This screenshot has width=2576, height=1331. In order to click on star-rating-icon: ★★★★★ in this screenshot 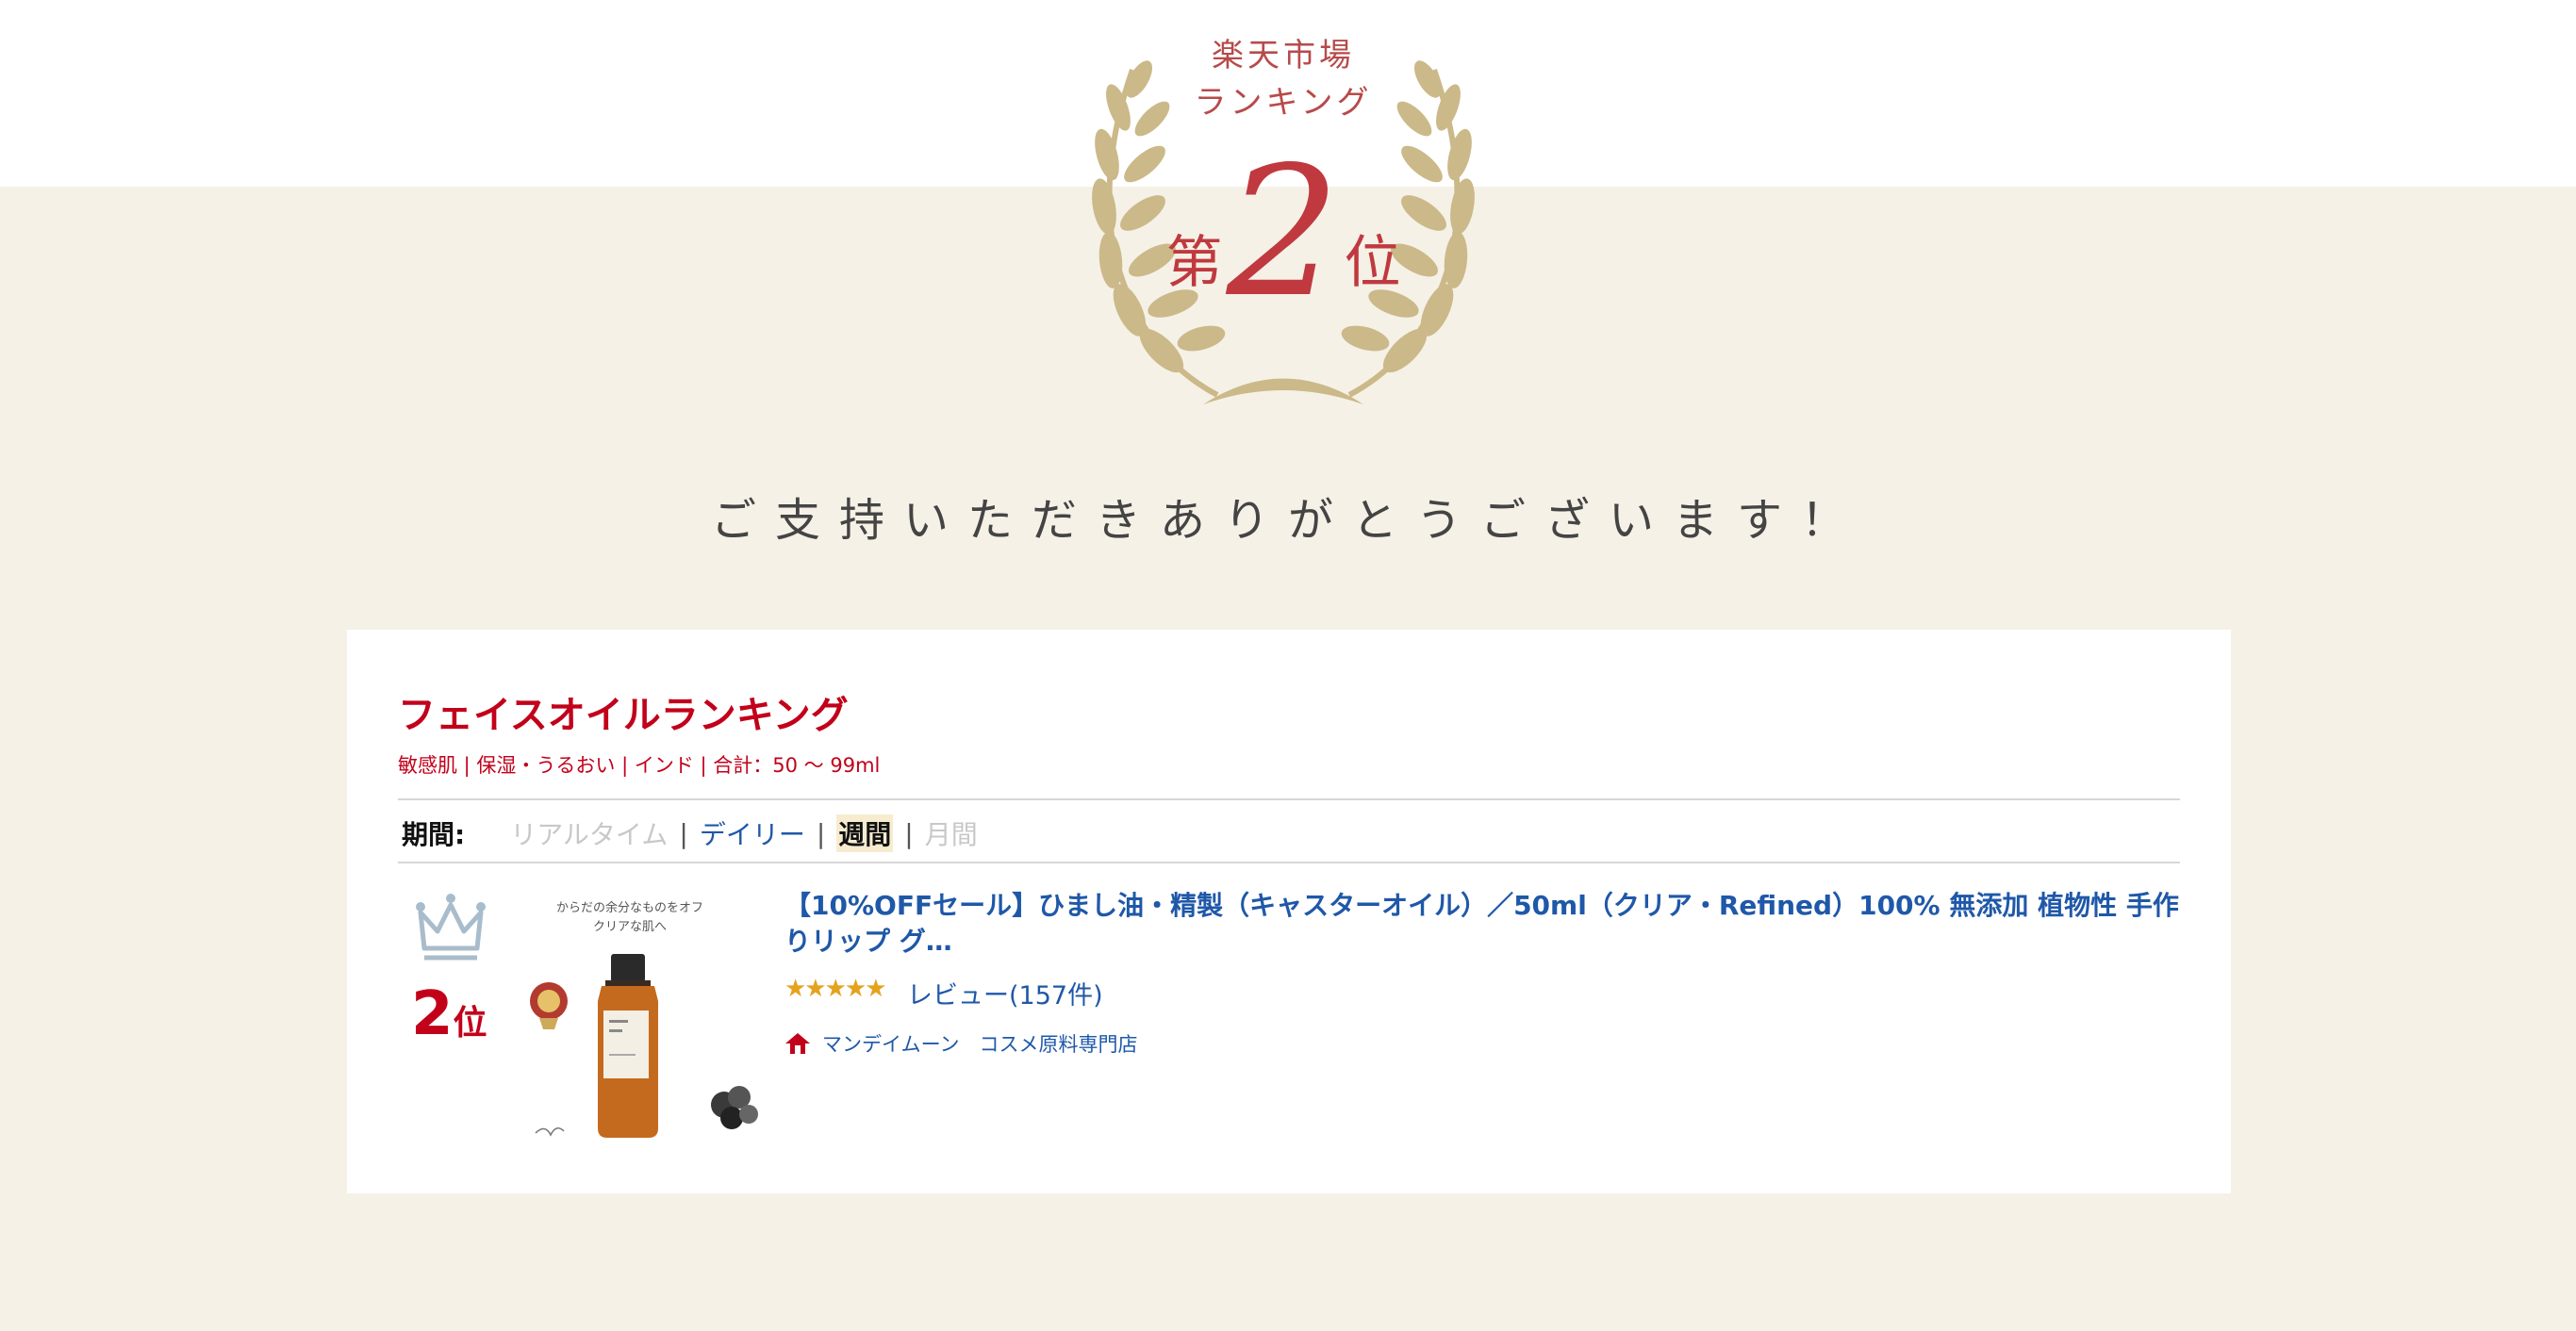, I will do `click(835, 989)`.